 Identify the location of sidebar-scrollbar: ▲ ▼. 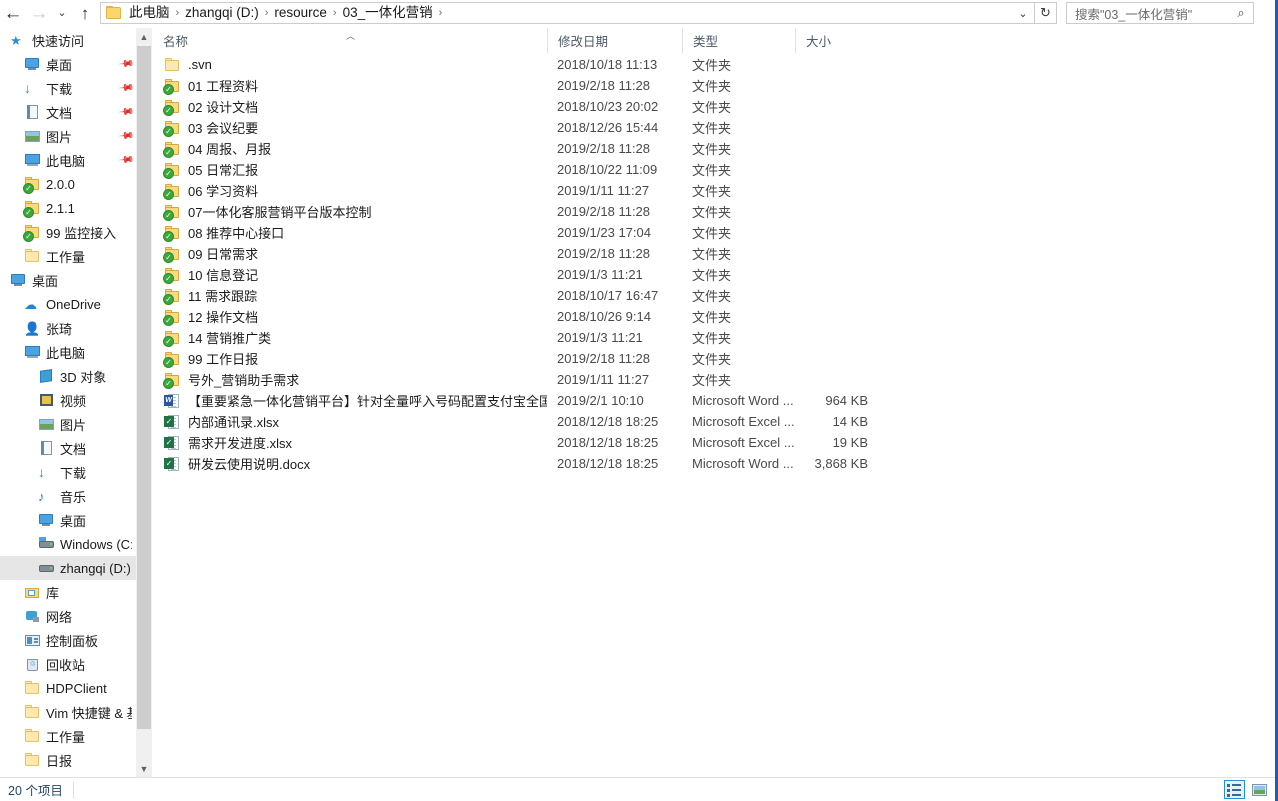
(144, 402).